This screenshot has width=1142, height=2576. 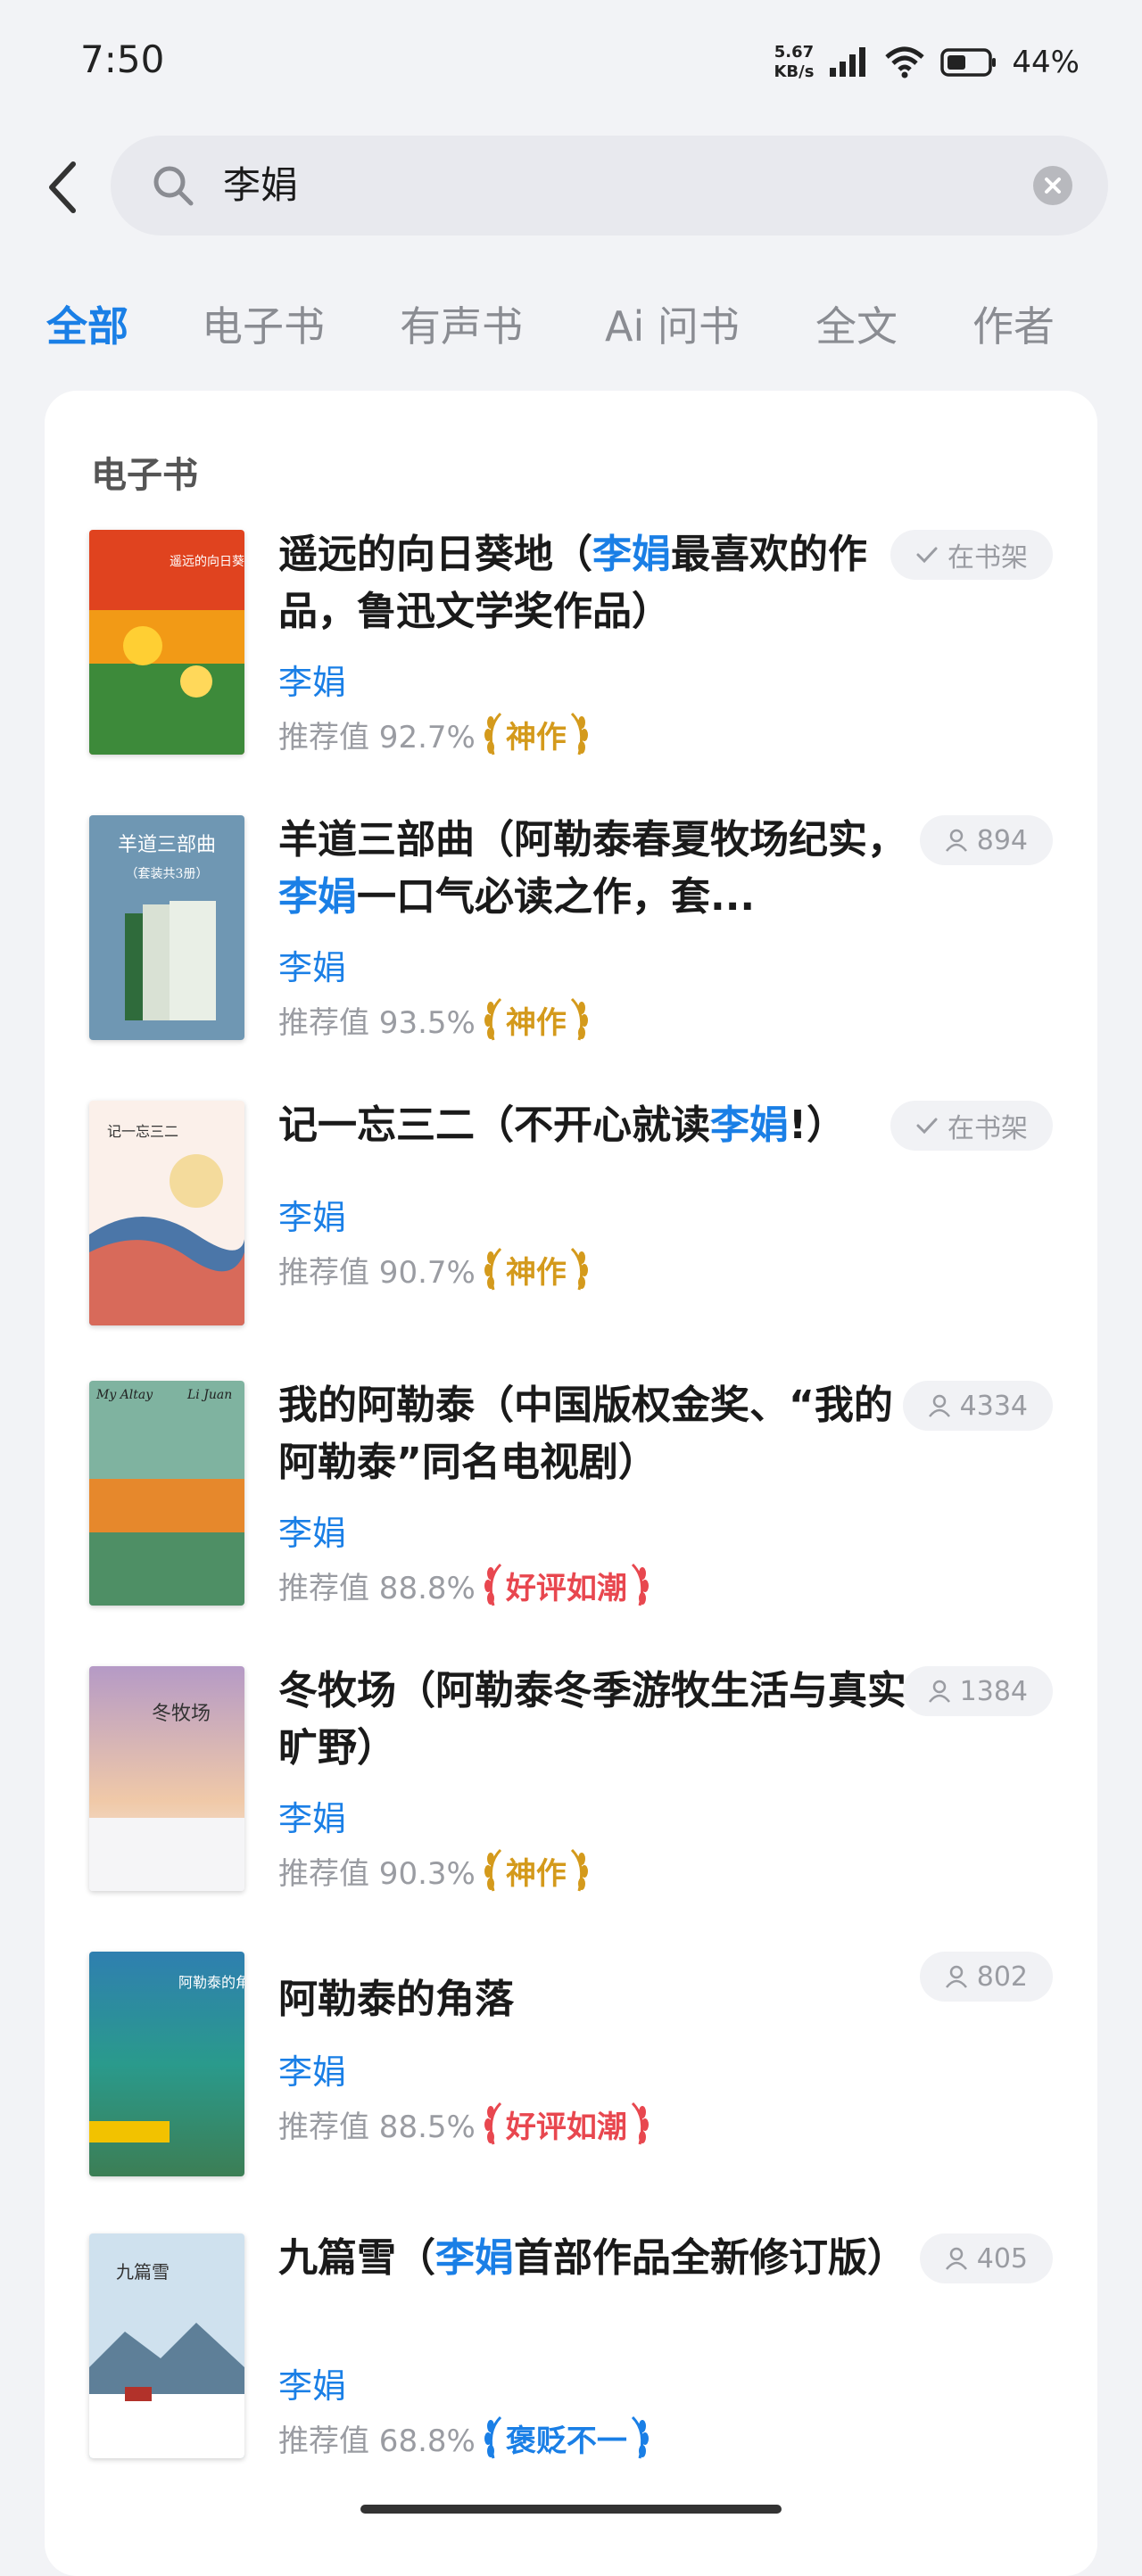 I want to click on reader-count-badge: 4334, so click(x=977, y=1406).